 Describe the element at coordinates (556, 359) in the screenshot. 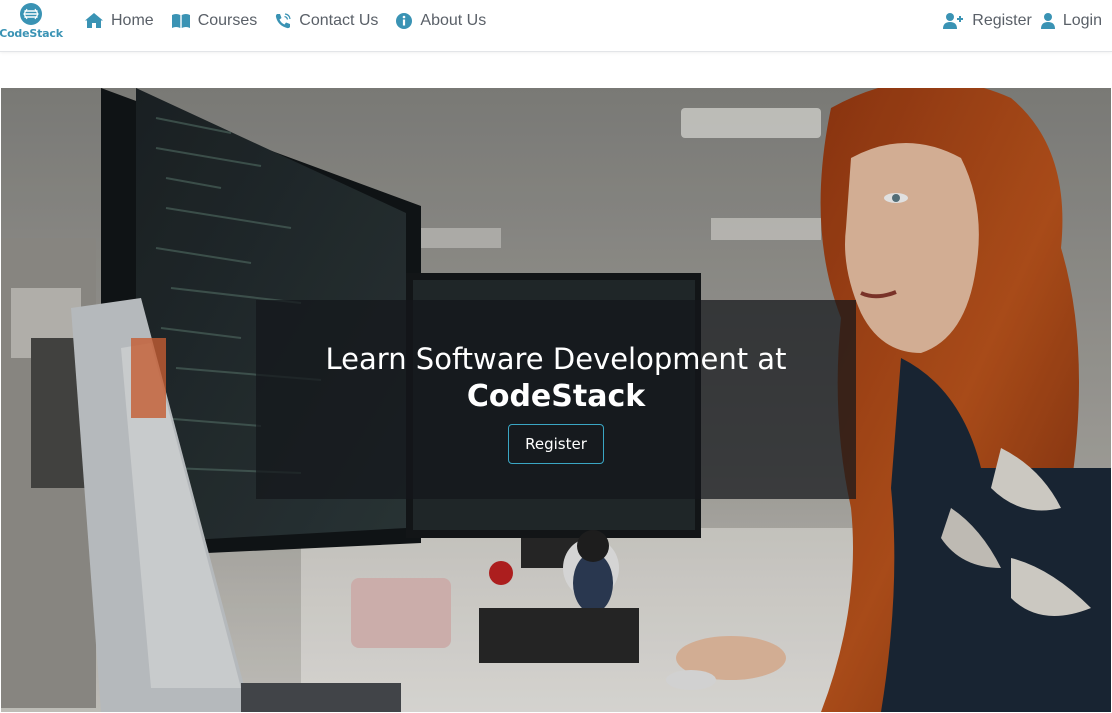

I see `hero-title: Learn Software Development at` at that location.